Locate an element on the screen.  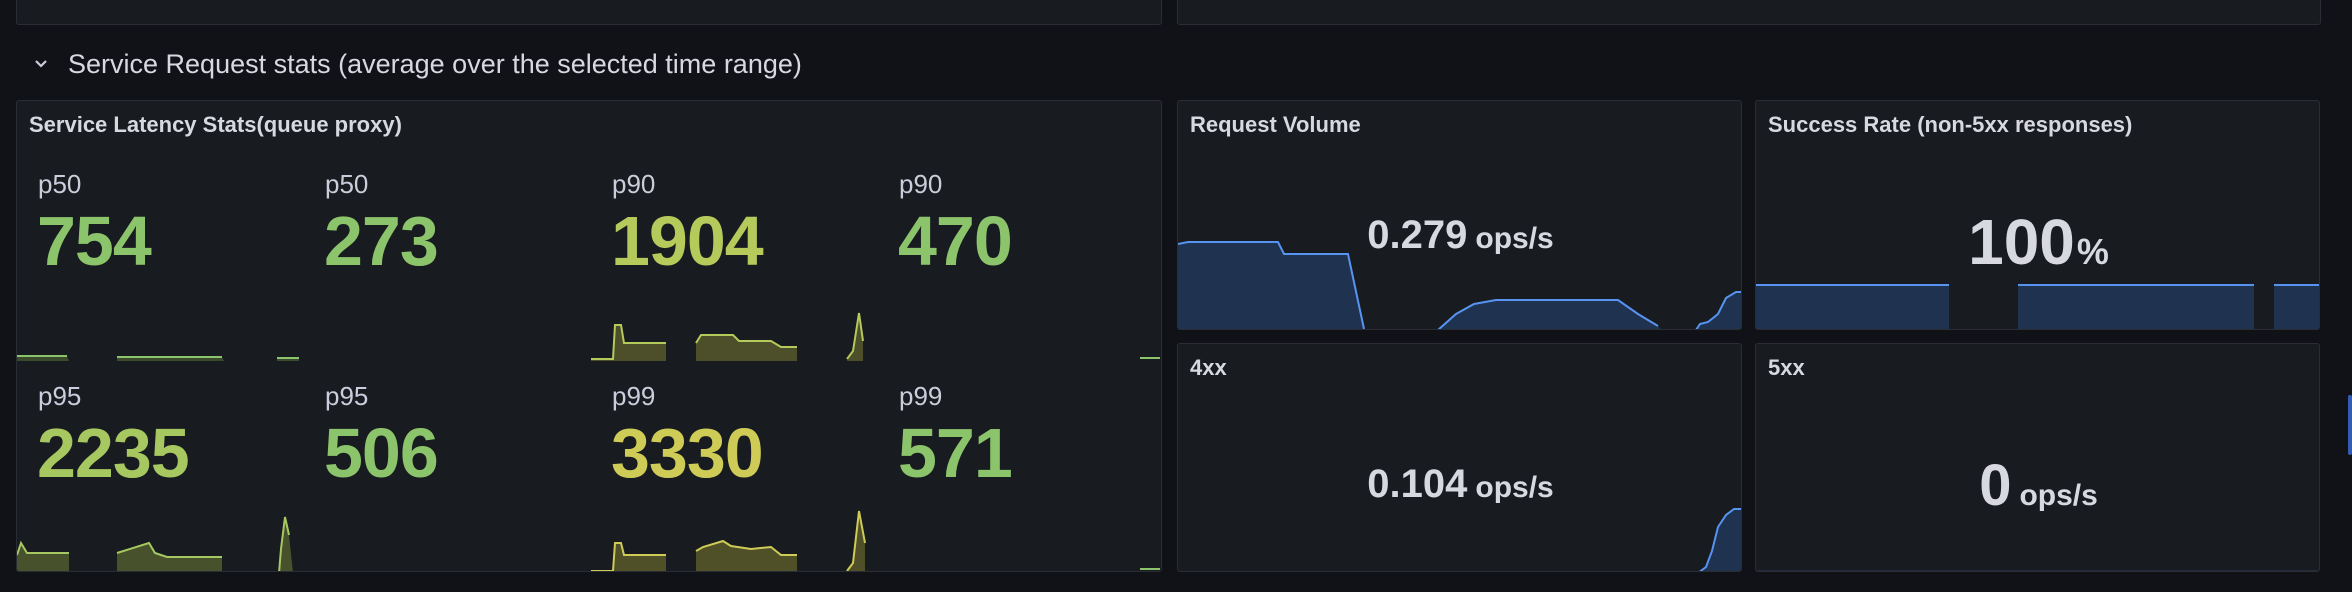
stat-value: 754 is located at coordinates (94, 241).